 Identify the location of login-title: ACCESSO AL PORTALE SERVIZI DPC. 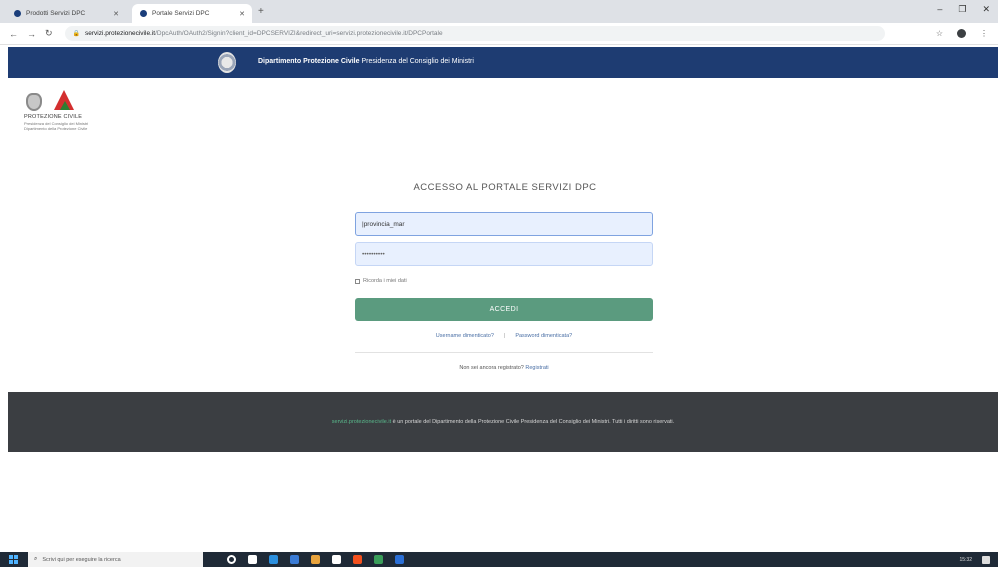
(505, 187).